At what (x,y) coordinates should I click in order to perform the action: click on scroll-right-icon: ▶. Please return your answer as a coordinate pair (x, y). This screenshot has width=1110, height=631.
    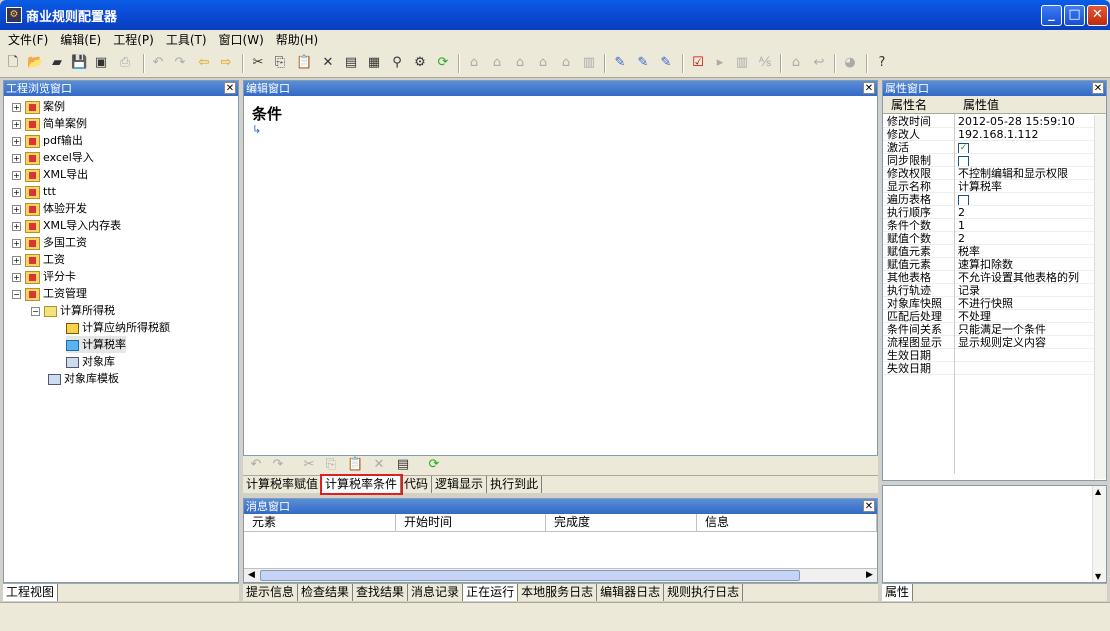
    Looking at the image, I should click on (869, 575).